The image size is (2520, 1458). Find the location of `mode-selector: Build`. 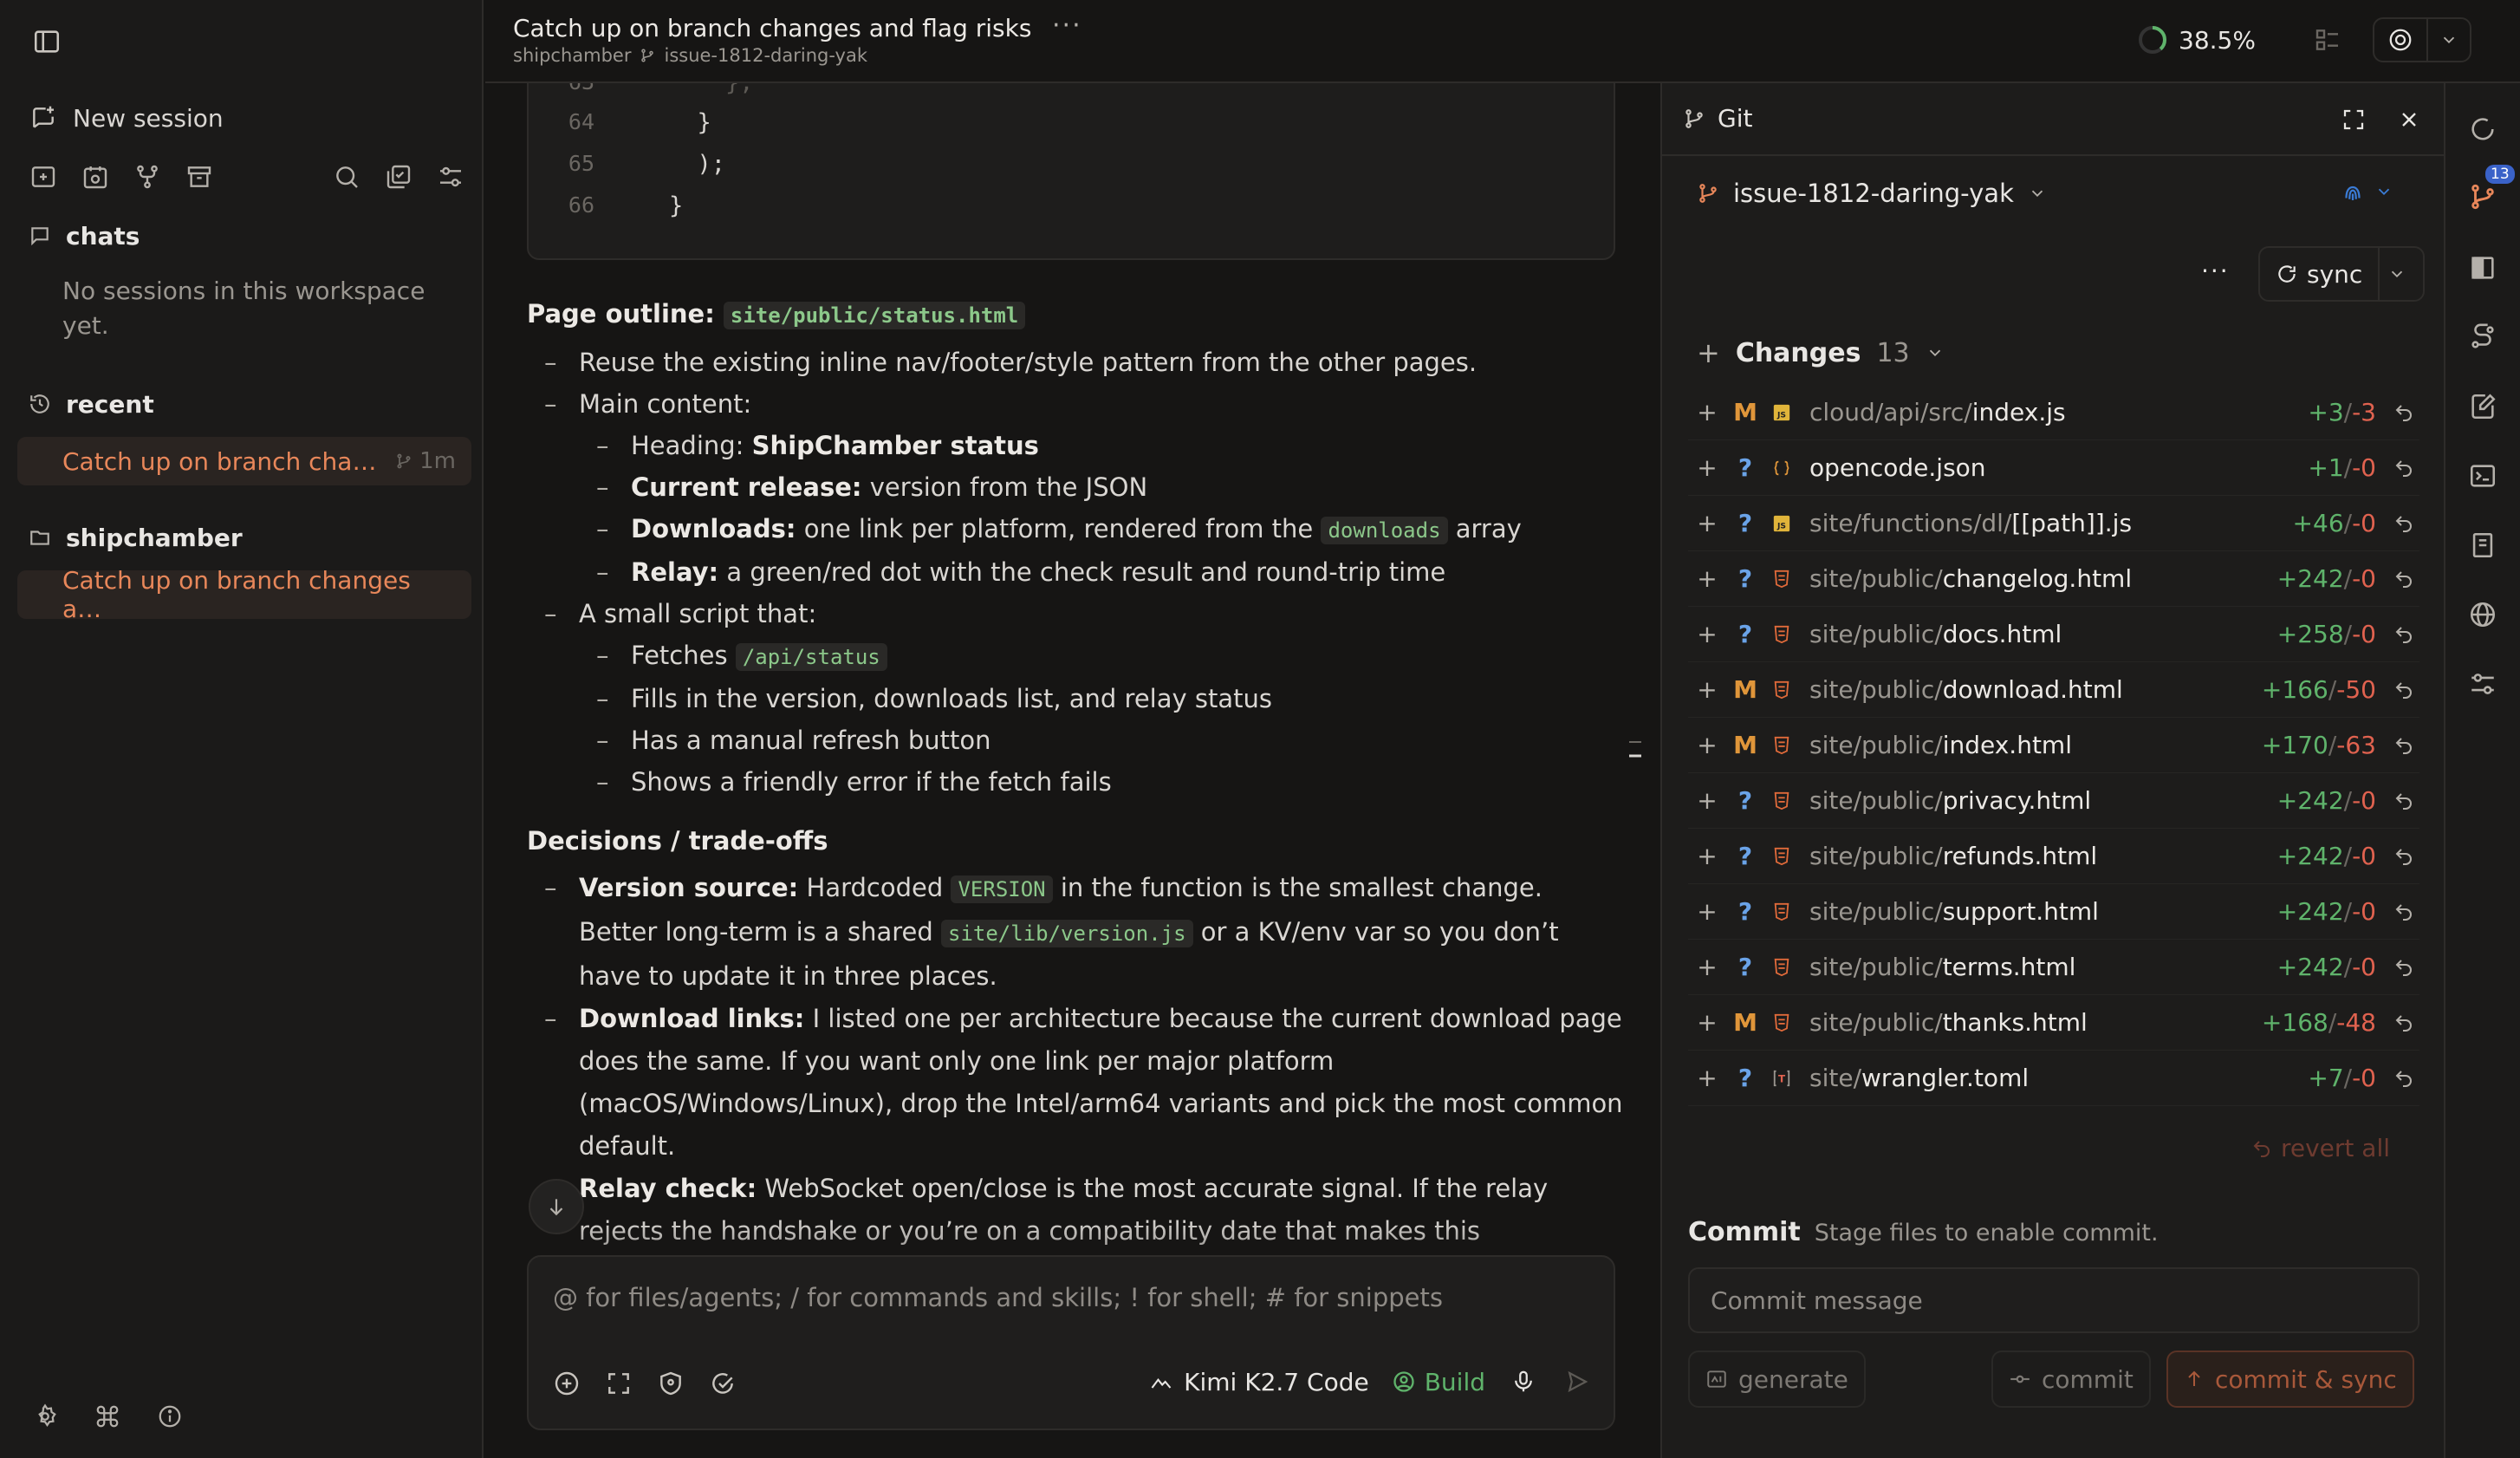

mode-selector: Build is located at coordinates (1438, 1382).